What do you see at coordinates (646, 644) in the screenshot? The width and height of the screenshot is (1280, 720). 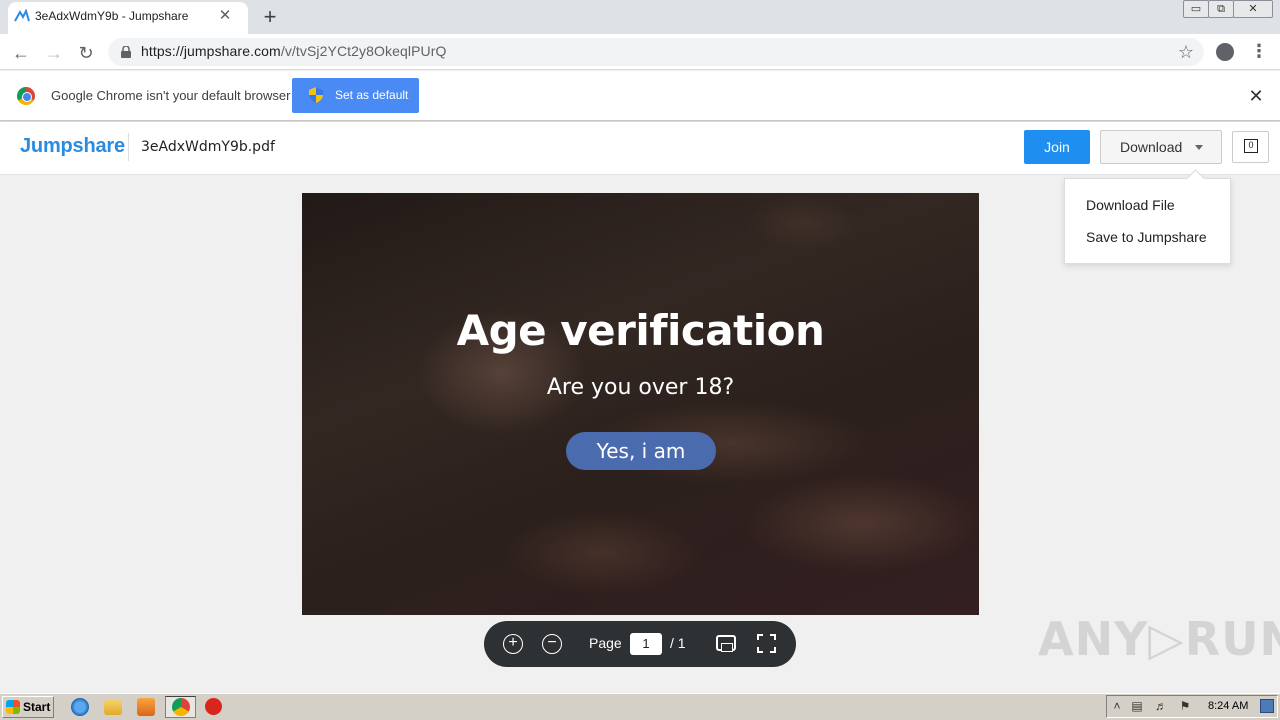 I see `page-number-input: 1` at bounding box center [646, 644].